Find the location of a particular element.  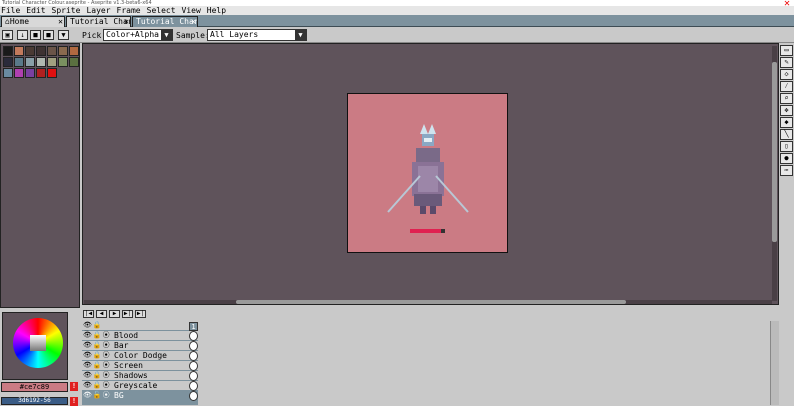

menu-layer: Layer is located at coordinates (98, 10).